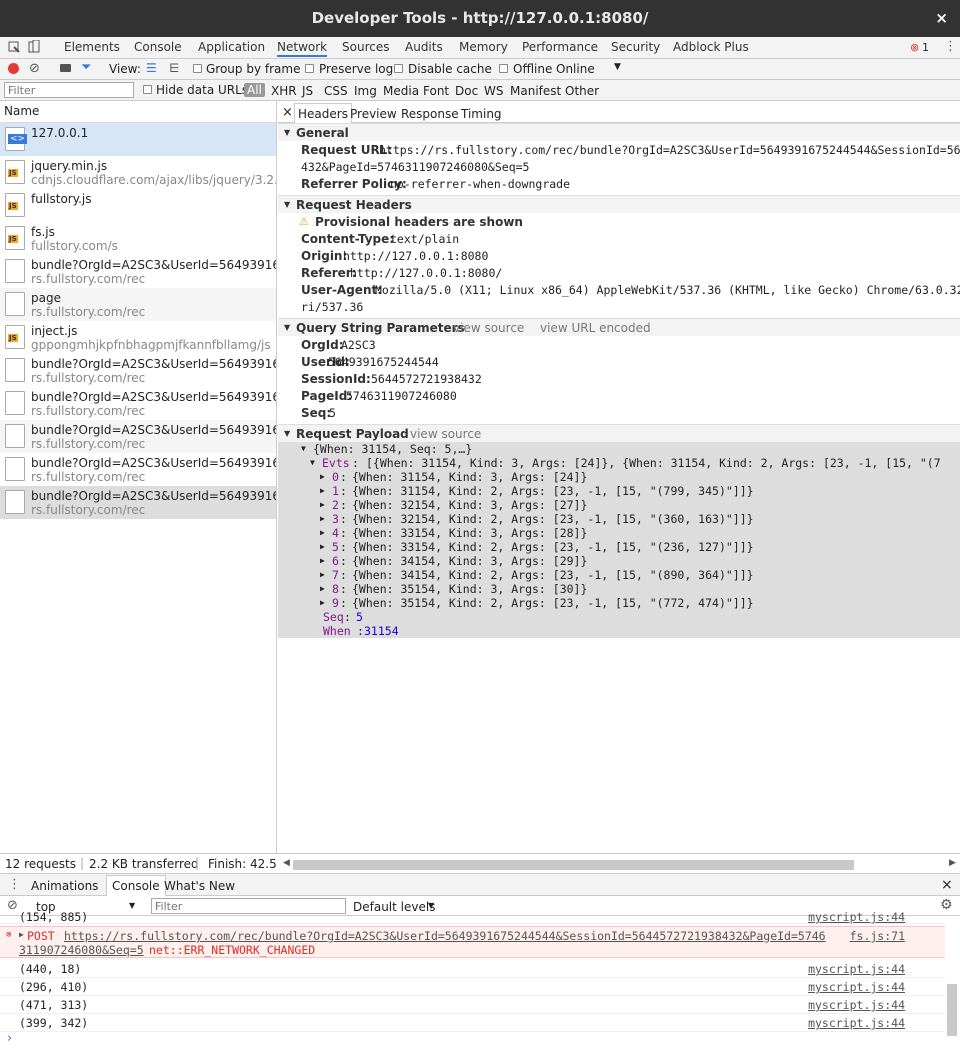 Image resolution: width=960 pixels, height=1053 pixels. I want to click on type-filter-xhr: XHR, so click(284, 91).